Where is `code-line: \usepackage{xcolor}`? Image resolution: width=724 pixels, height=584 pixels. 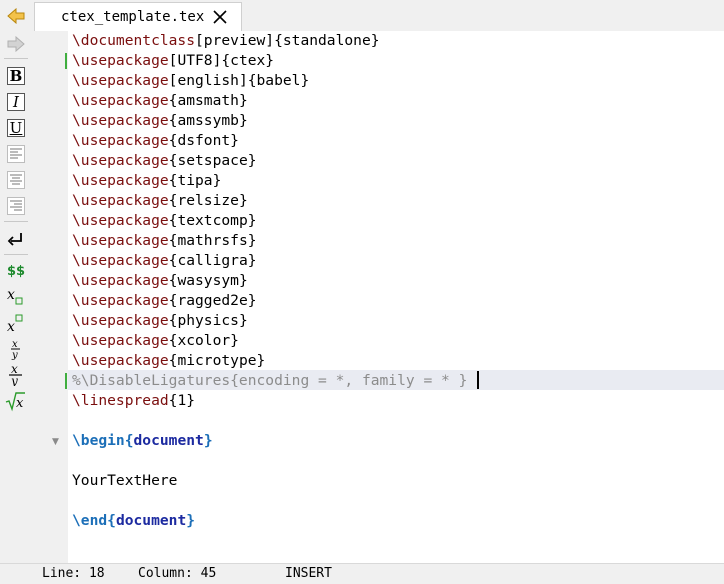 code-line: \usepackage{xcolor} is located at coordinates (155, 340).